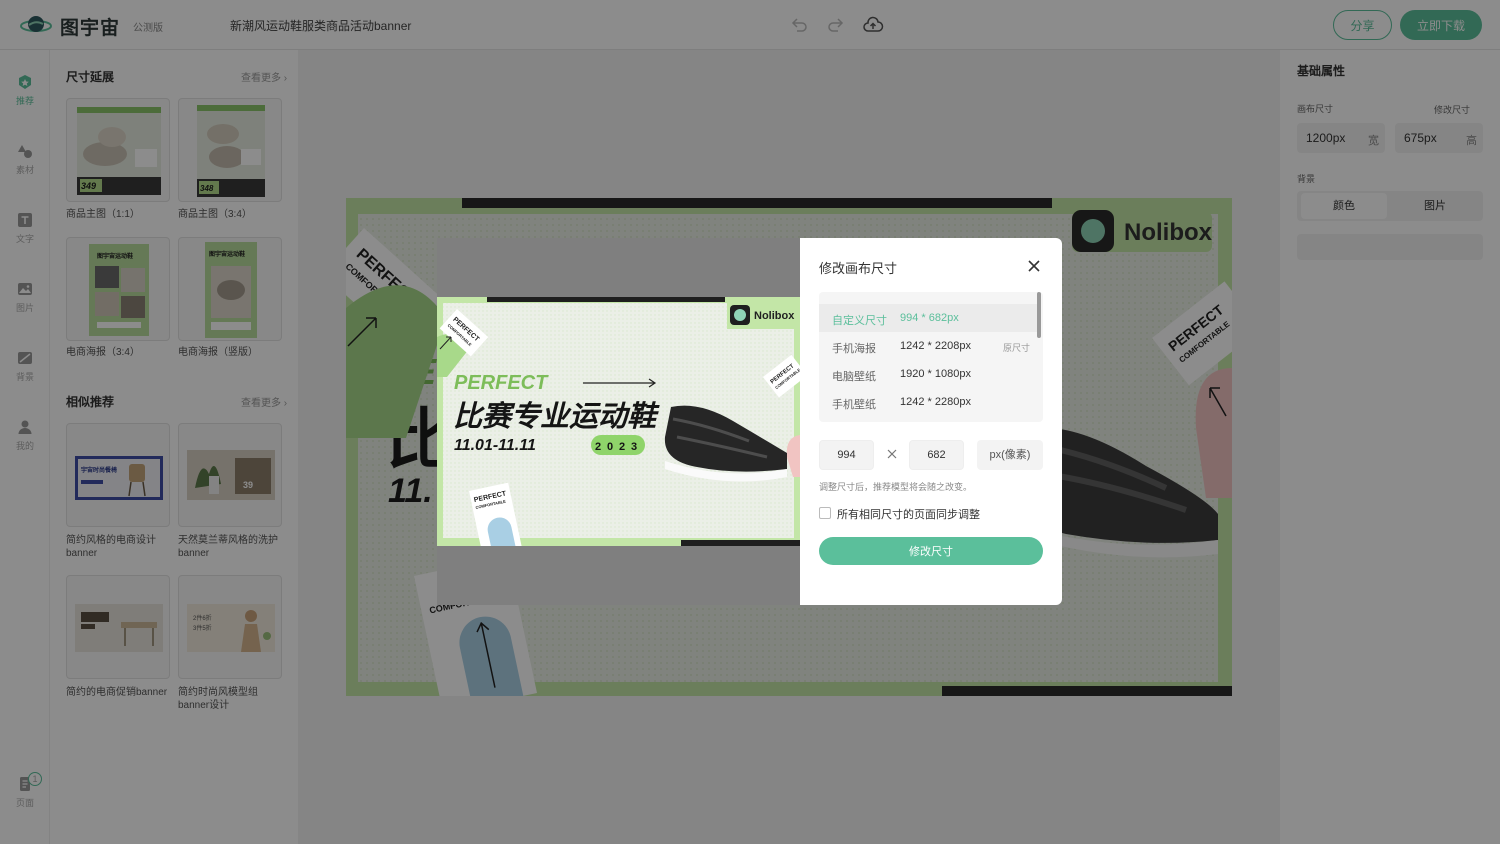 The height and width of the screenshot is (844, 1500). What do you see at coordinates (859, 321) in the screenshot?
I see `preset-name: 自定义尺寸` at bounding box center [859, 321].